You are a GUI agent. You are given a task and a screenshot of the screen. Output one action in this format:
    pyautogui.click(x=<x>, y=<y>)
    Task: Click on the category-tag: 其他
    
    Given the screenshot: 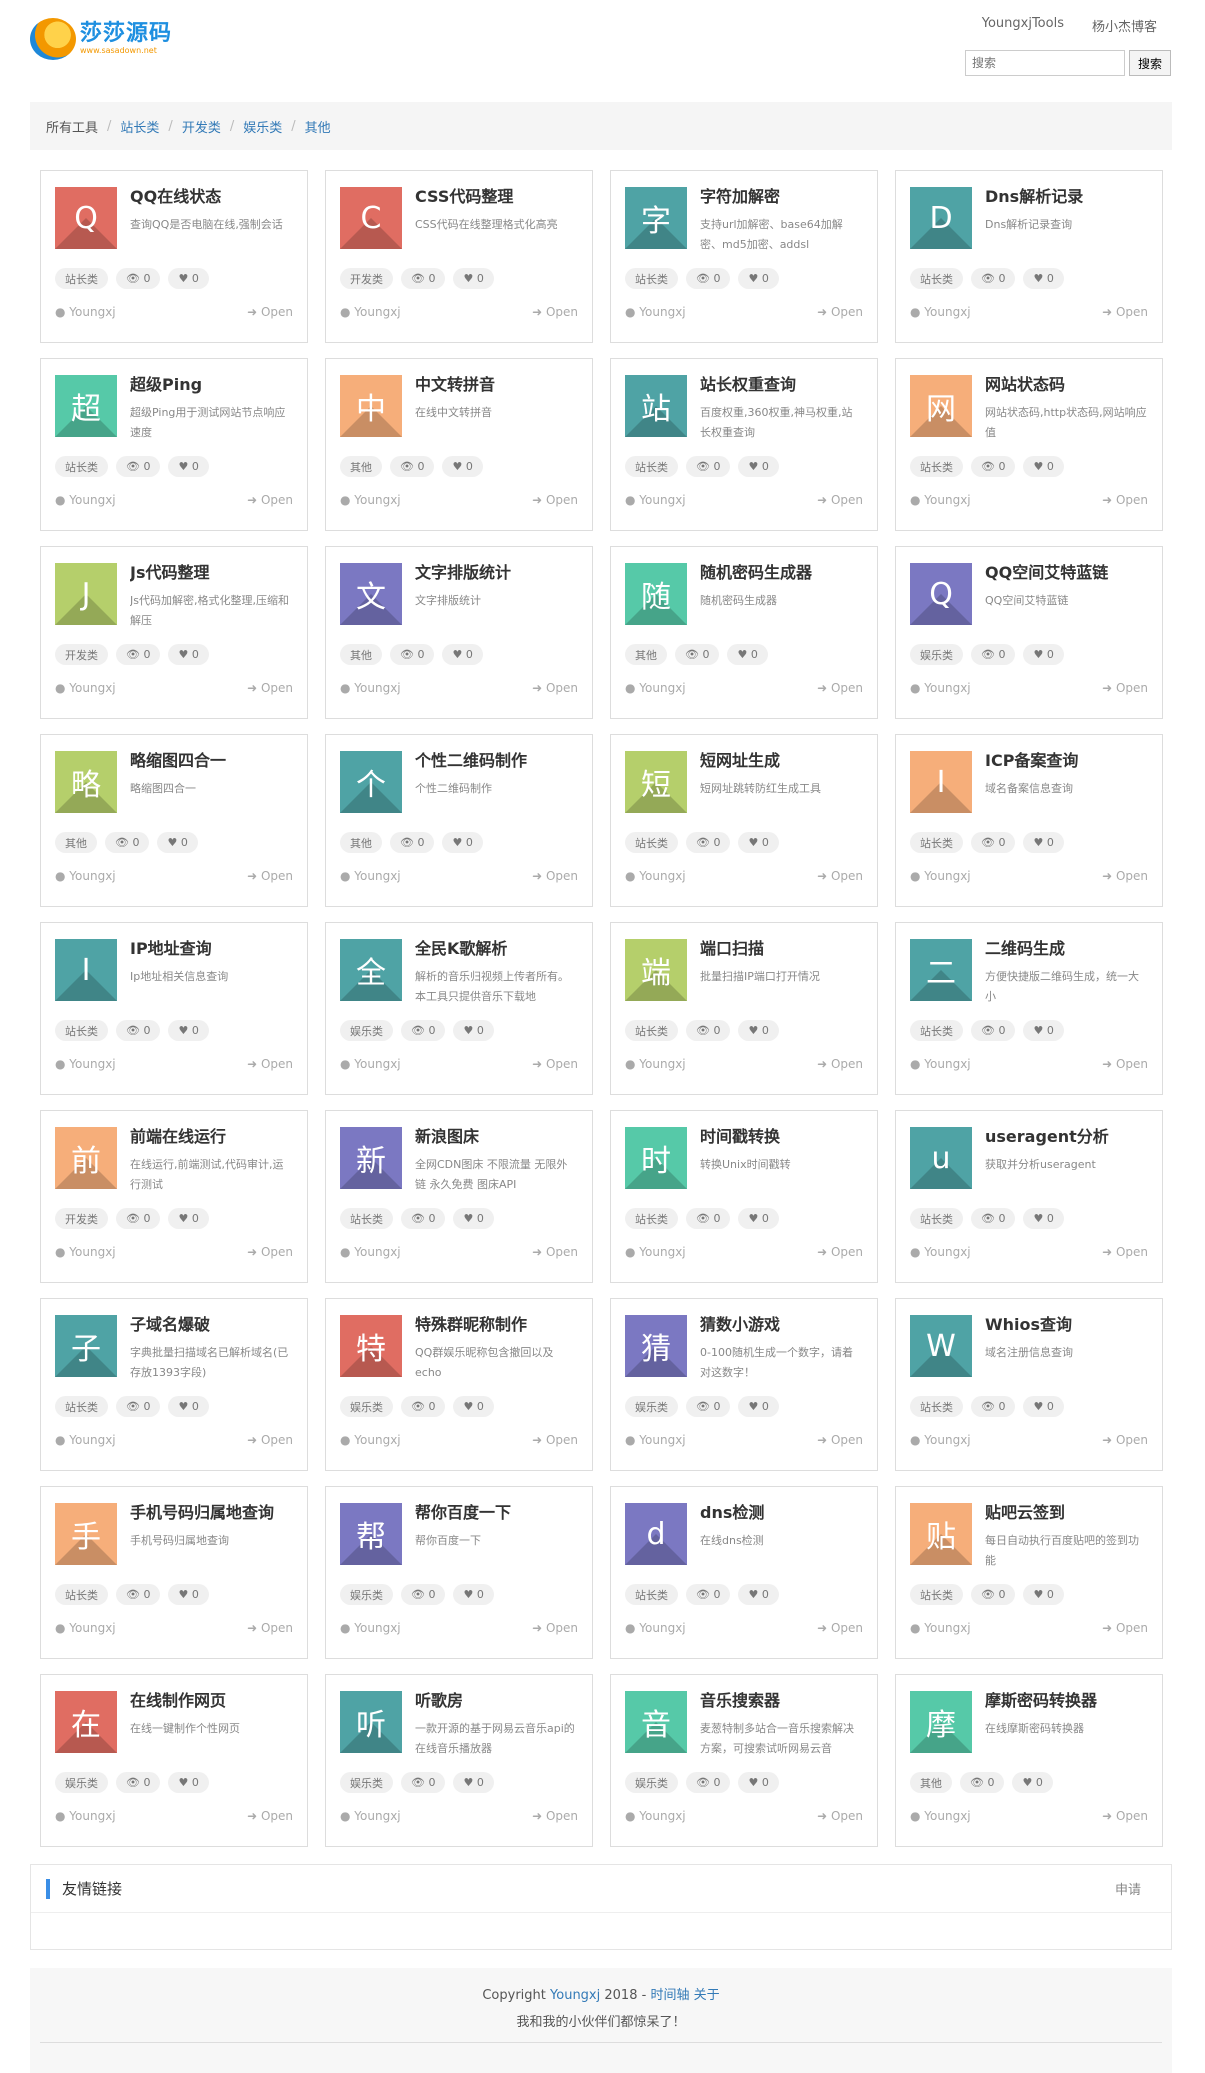 What is the action you would take?
    pyautogui.click(x=931, y=1782)
    